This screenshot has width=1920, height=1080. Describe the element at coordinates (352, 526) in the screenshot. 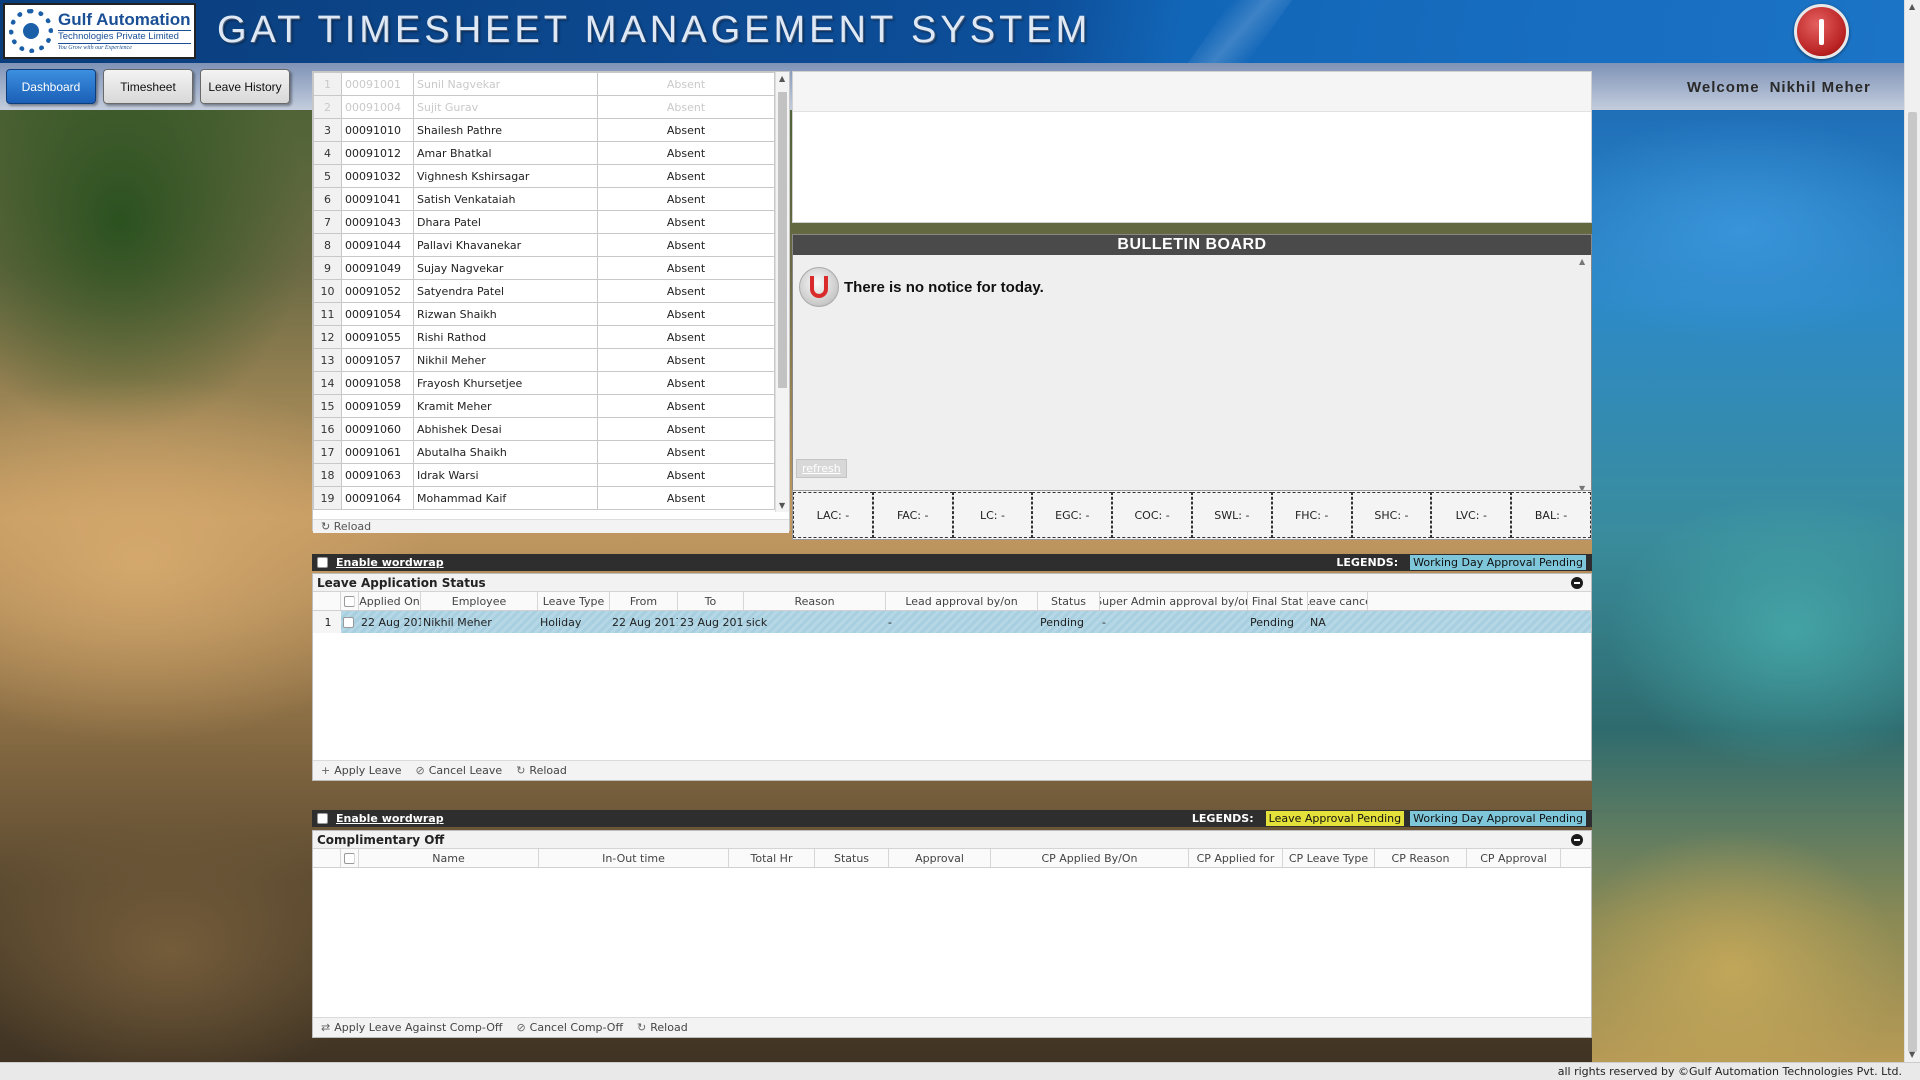

I see `attendance-reload-button: Reload` at that location.